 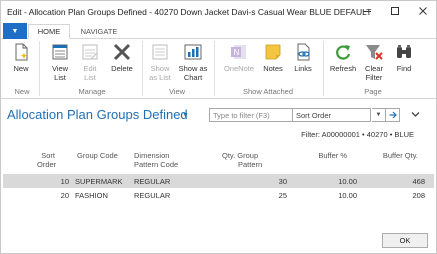 I want to click on ok-button: OK, so click(x=405, y=240).